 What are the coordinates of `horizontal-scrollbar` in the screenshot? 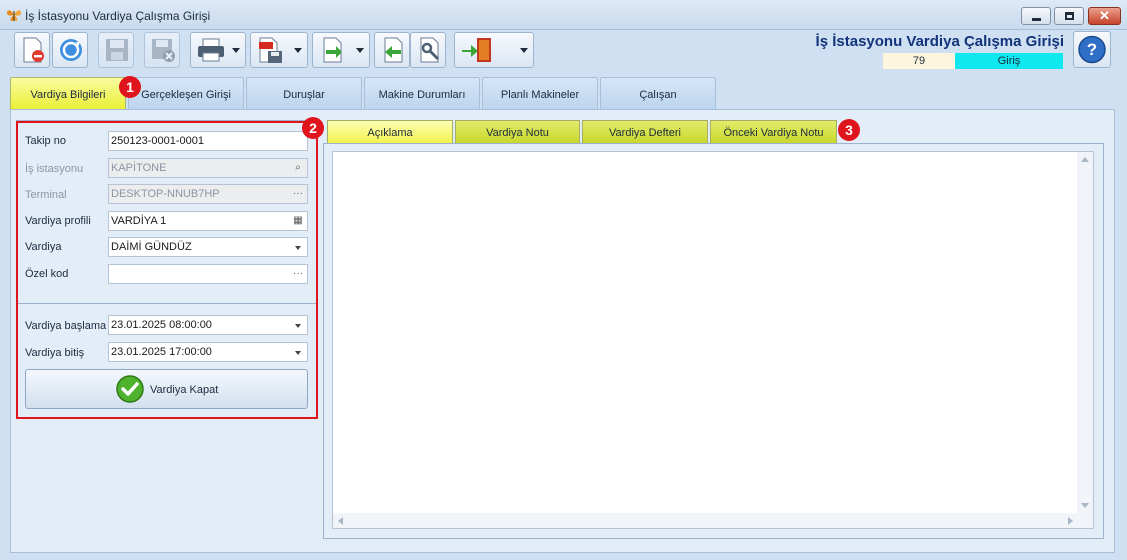 It's located at (705, 520).